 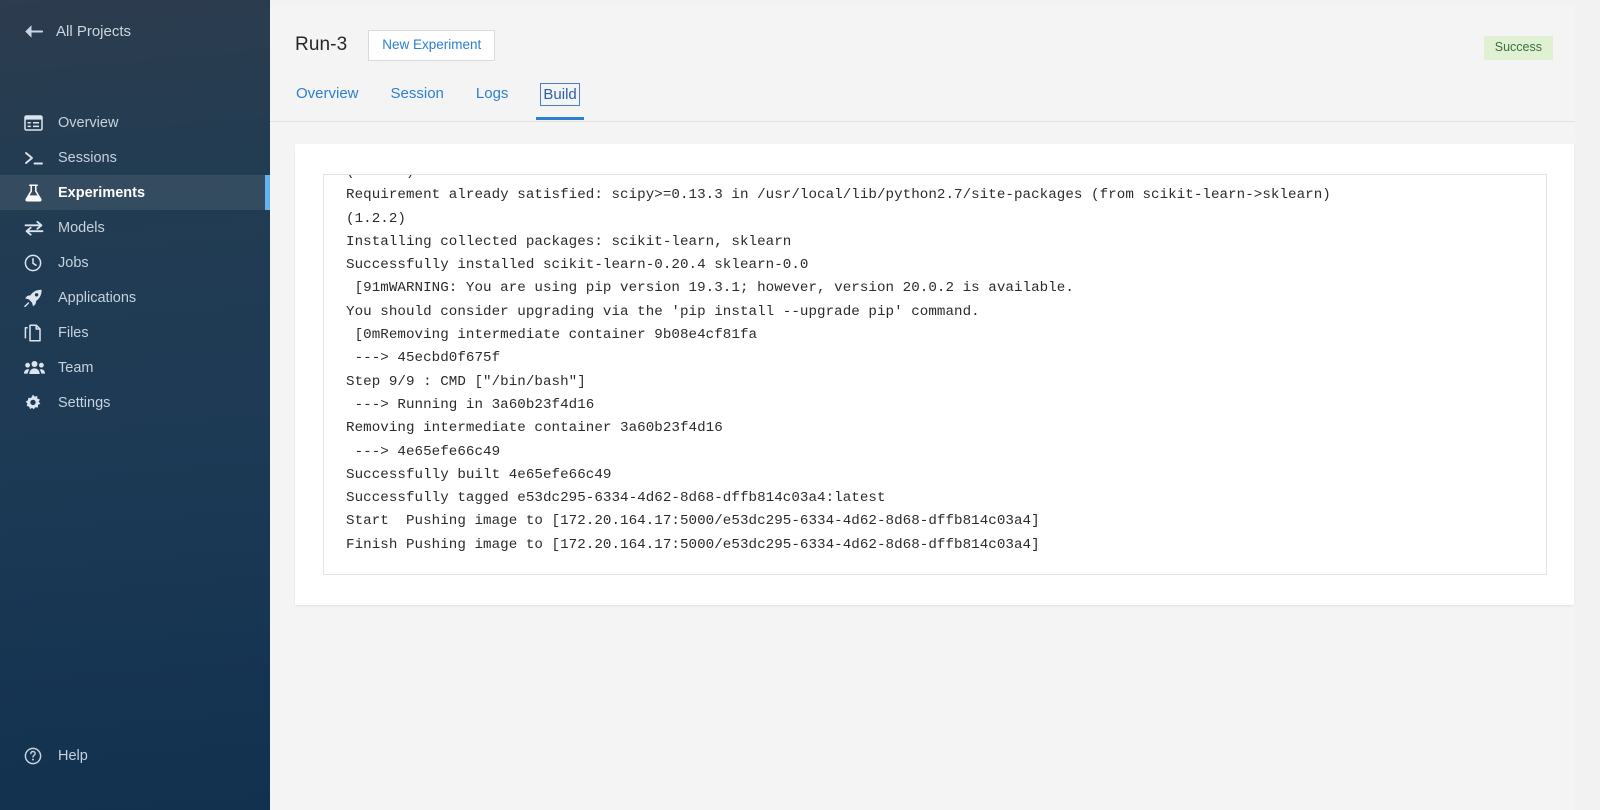 I want to click on gear-icon, so click(x=39, y=403).